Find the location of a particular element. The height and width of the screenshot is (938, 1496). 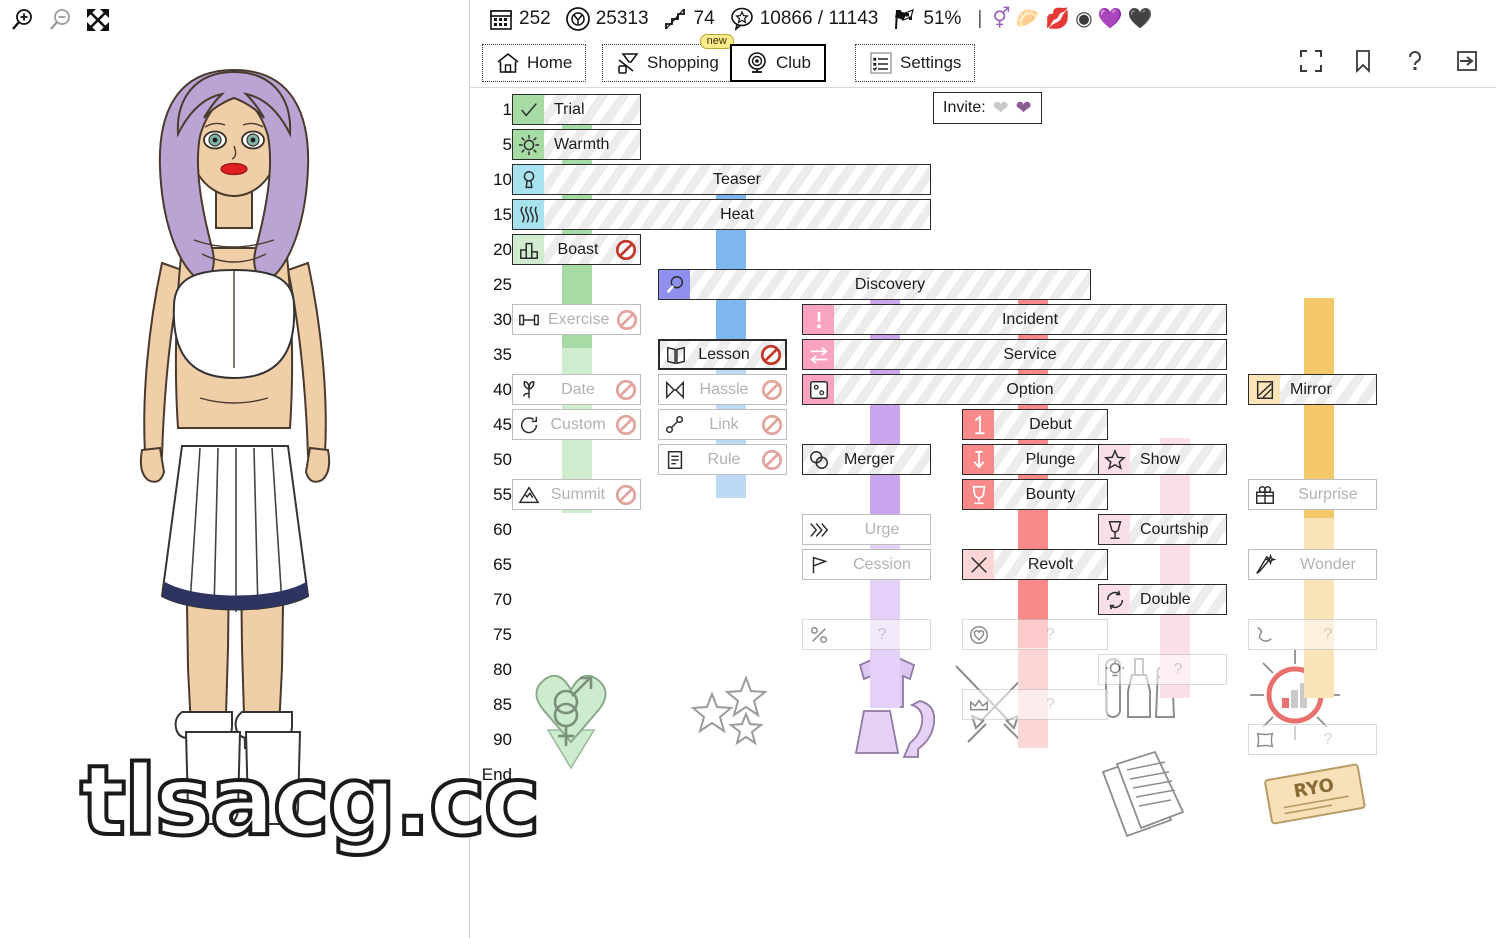

skill-node-link: Link is located at coordinates (722, 424).